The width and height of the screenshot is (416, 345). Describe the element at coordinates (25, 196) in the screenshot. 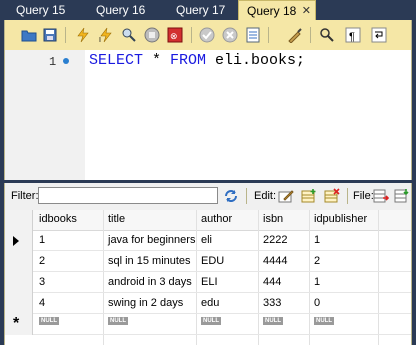

I see `filter-label: Filter:` at that location.